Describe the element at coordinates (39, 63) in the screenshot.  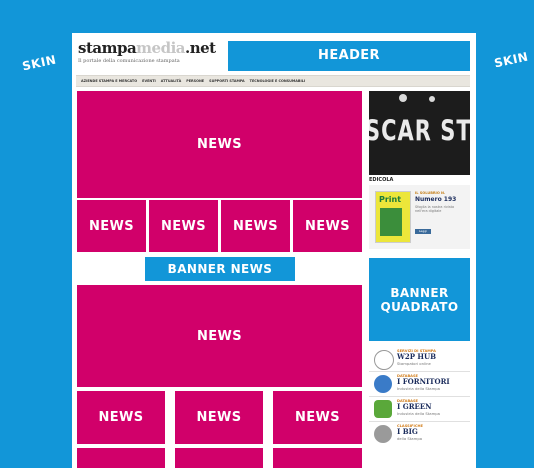
I see `skin-label-left: SKIN` at that location.